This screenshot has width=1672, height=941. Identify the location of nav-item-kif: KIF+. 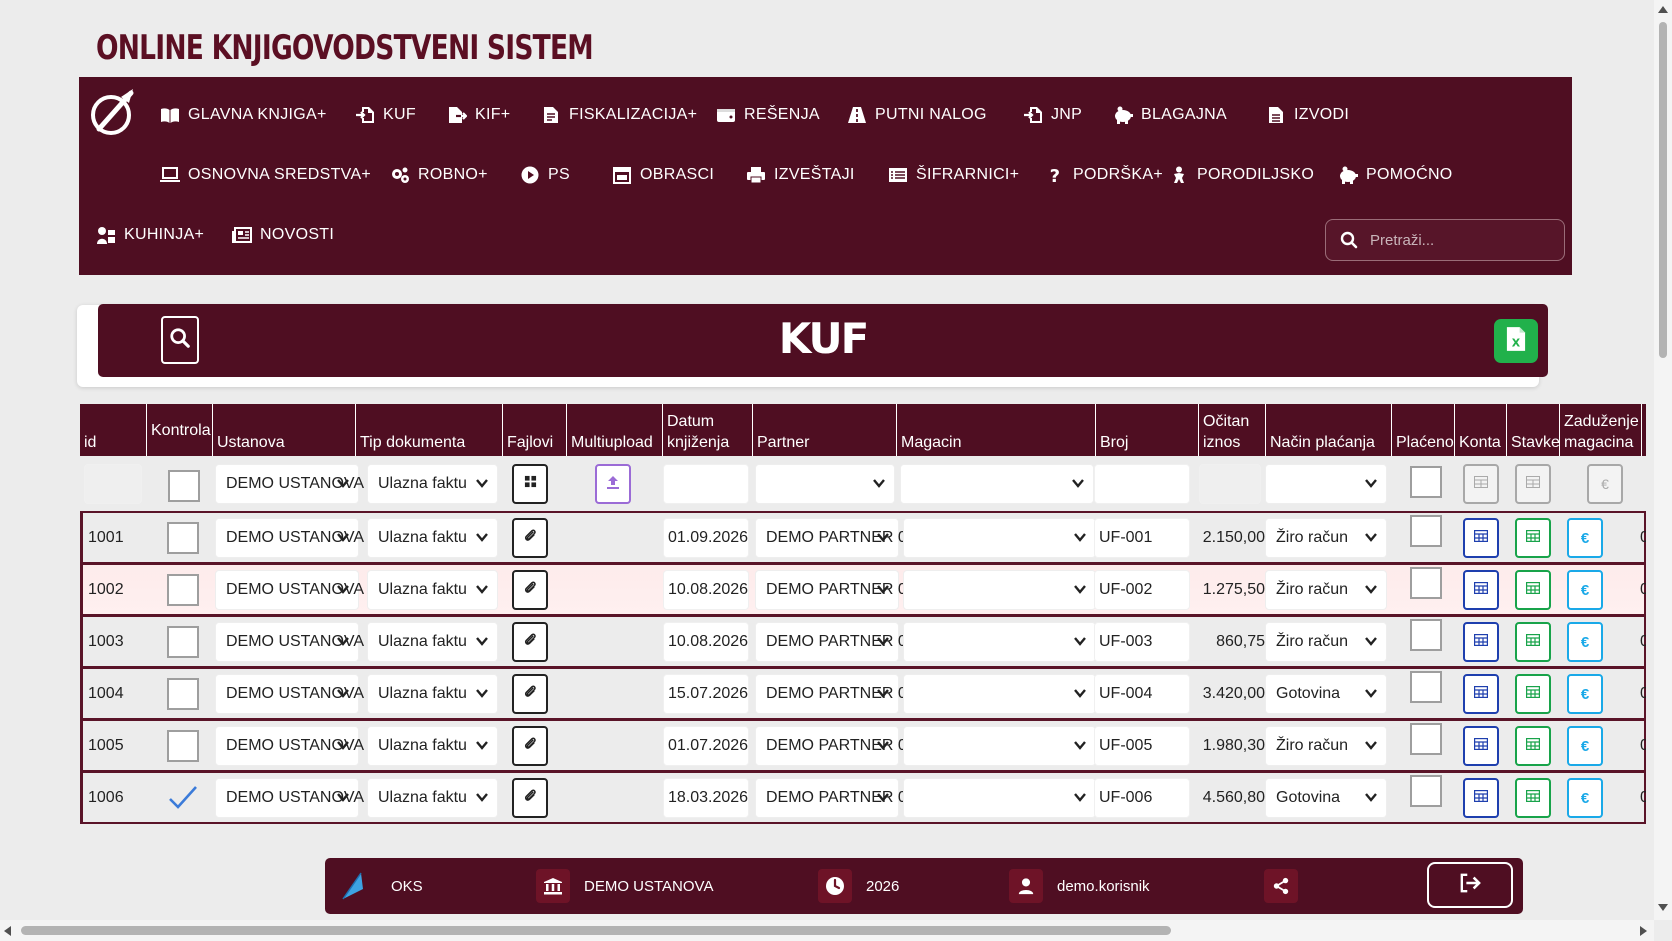
(478, 115).